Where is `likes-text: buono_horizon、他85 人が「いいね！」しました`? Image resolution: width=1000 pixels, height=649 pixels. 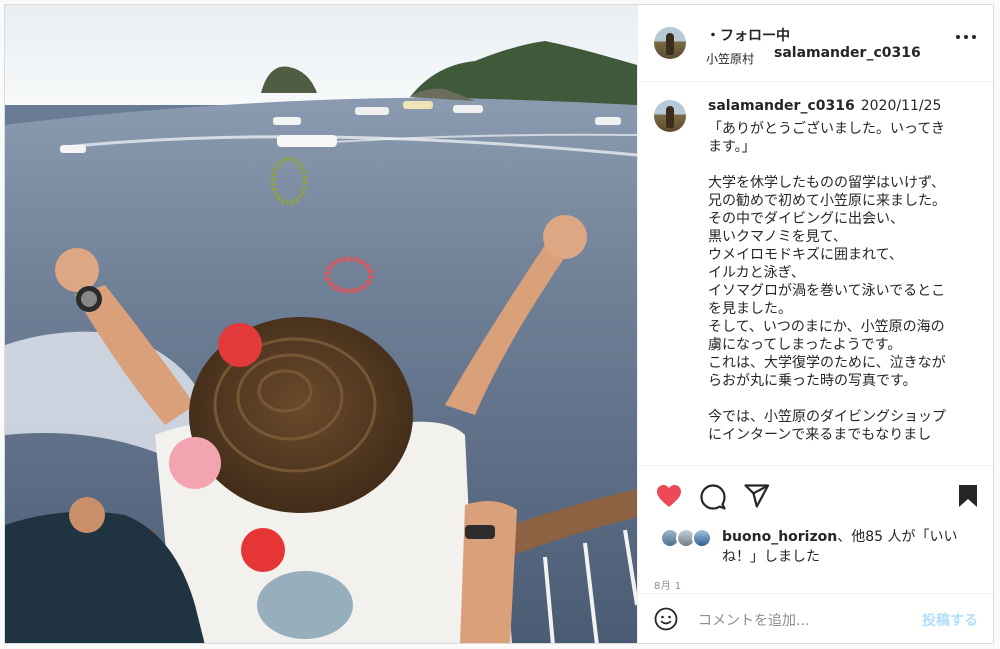 likes-text: buono_horizon、他85 人が「いいね！」しました is located at coordinates (854, 547).